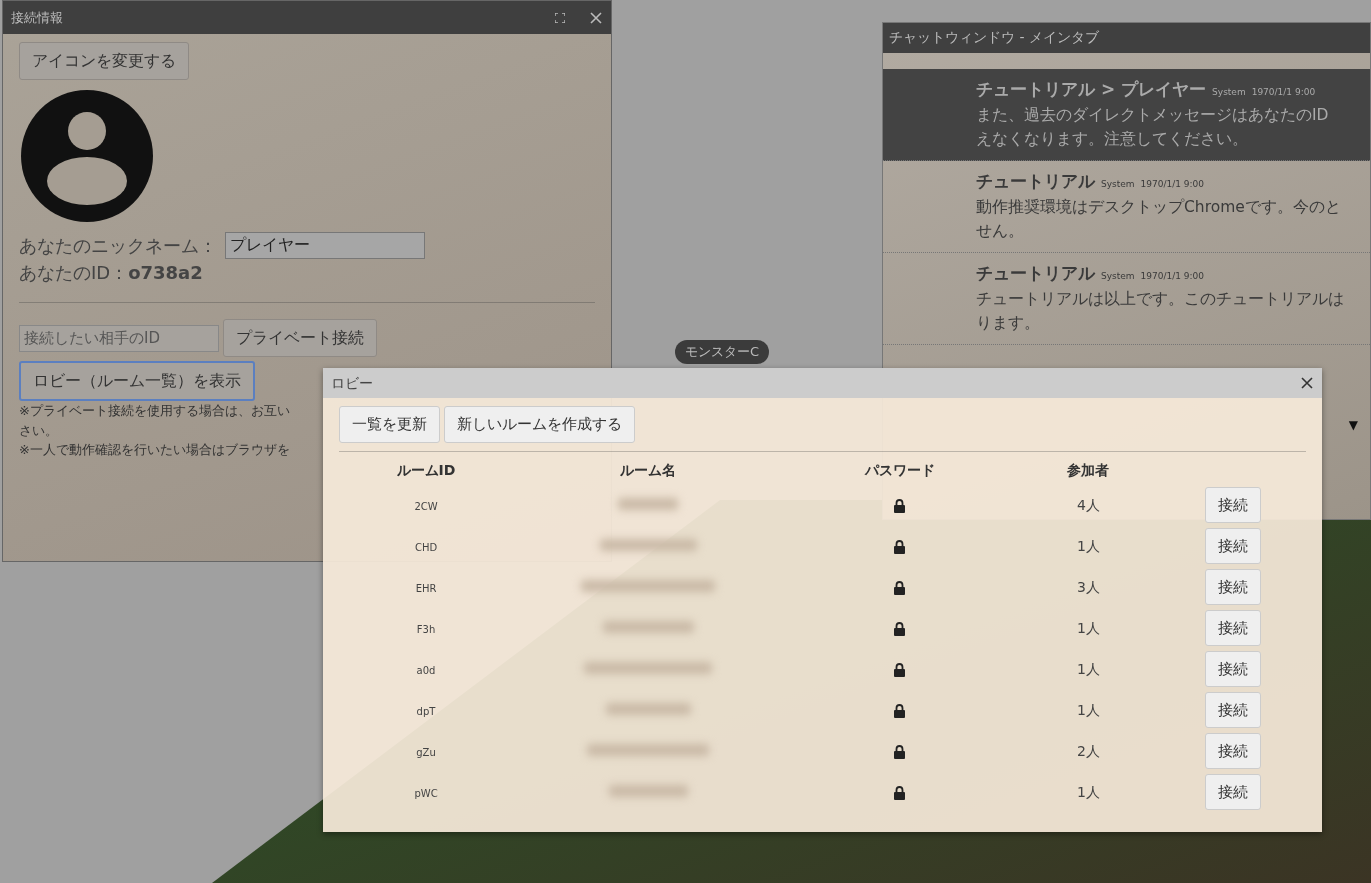 The image size is (1371, 883). What do you see at coordinates (1091, 89) in the screenshot?
I see `sender-name: チュートリアル > プレイヤー` at bounding box center [1091, 89].